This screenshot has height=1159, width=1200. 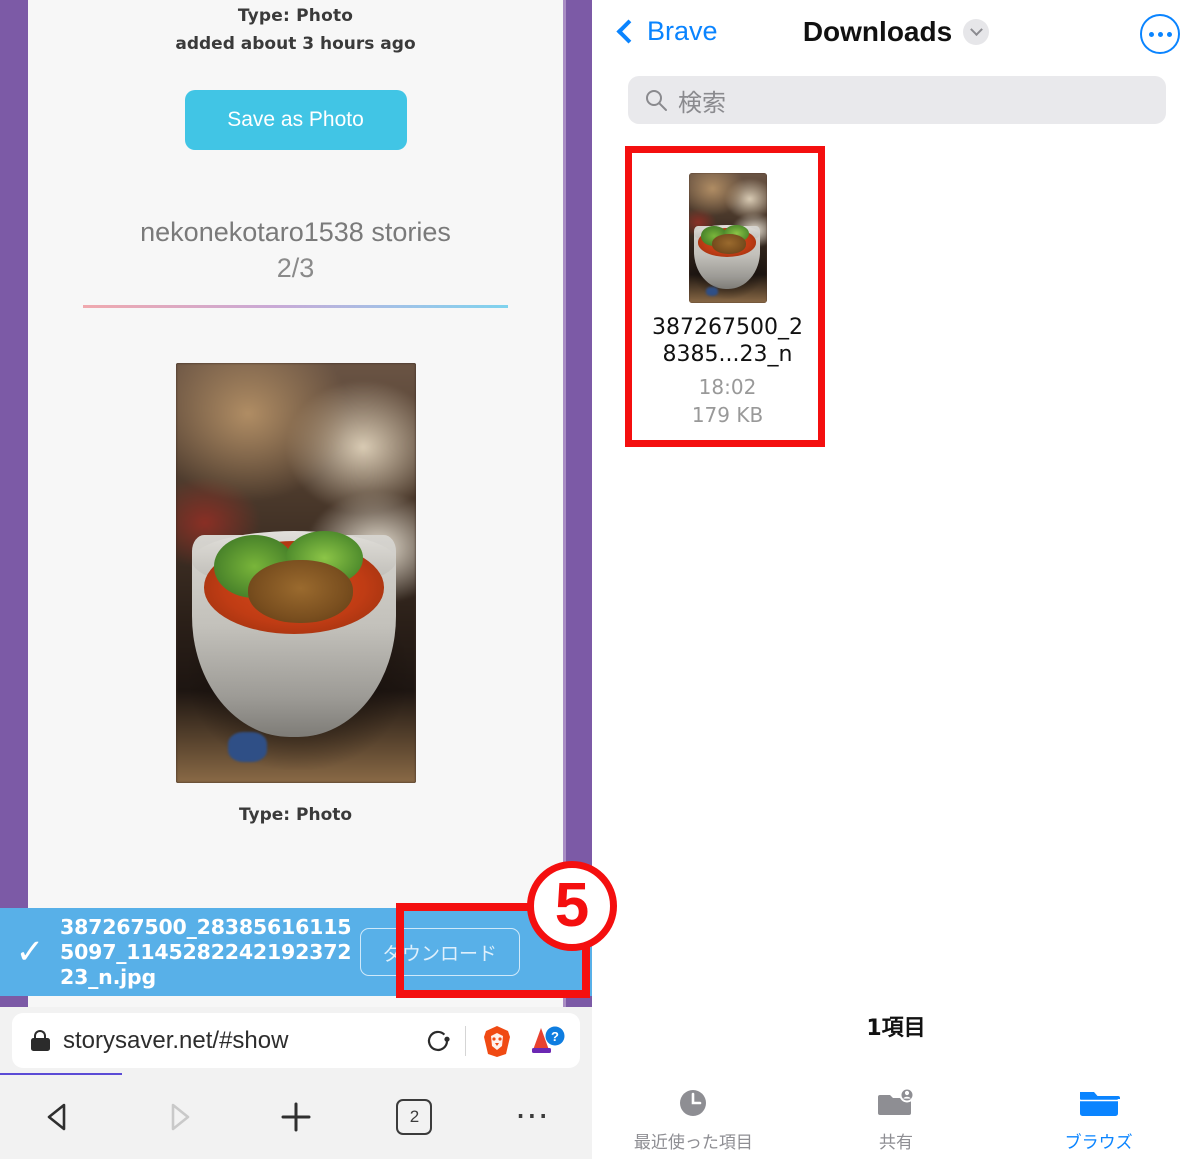 I want to click on tab-recents-label: 最近使った項目, so click(x=693, y=1143).